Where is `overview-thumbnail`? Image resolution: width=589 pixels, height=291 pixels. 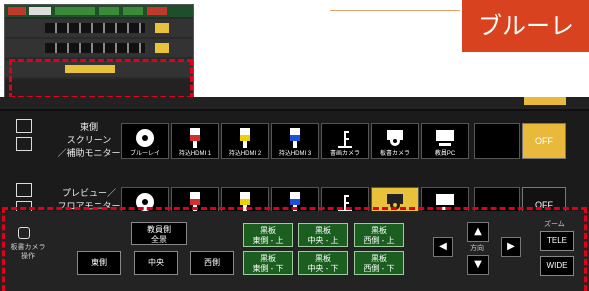
overview-thumbnail is located at coordinates (99, 53).